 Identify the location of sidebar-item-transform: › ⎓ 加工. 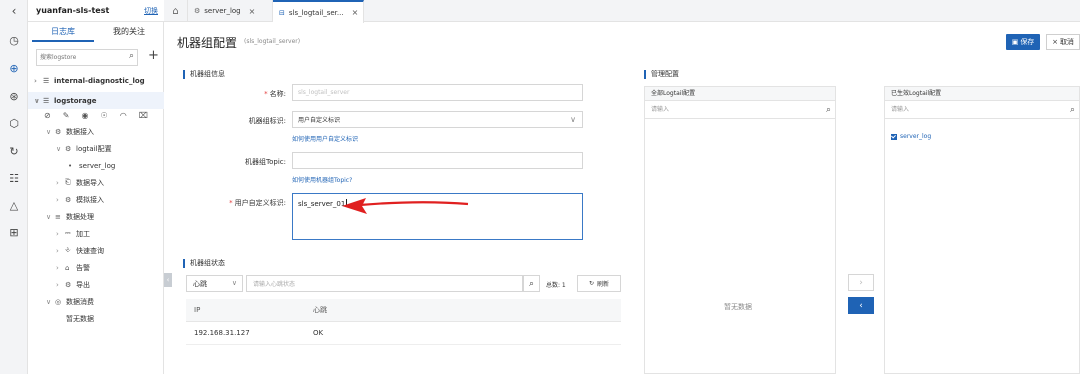
(96, 233).